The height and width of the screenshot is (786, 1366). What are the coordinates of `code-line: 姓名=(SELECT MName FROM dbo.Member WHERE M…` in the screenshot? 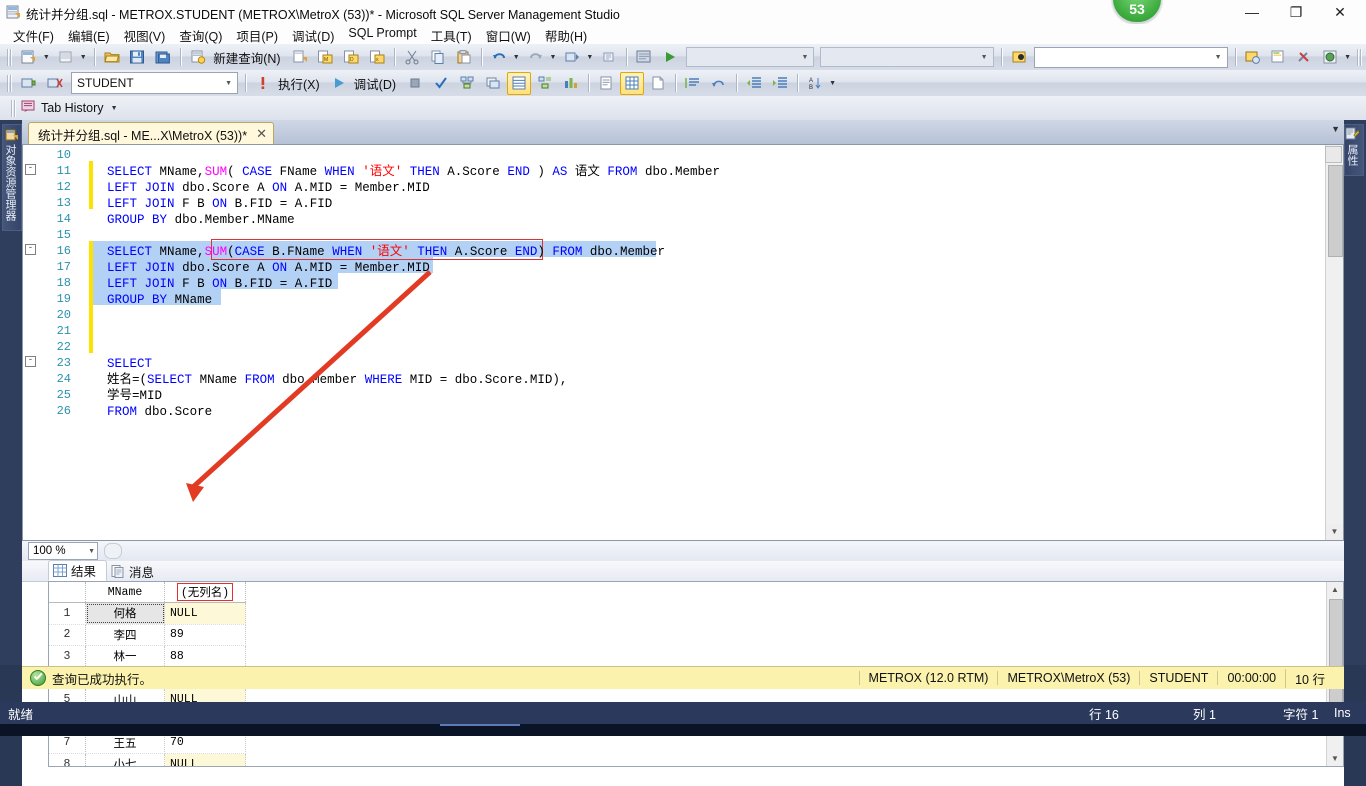 It's located at (337, 380).